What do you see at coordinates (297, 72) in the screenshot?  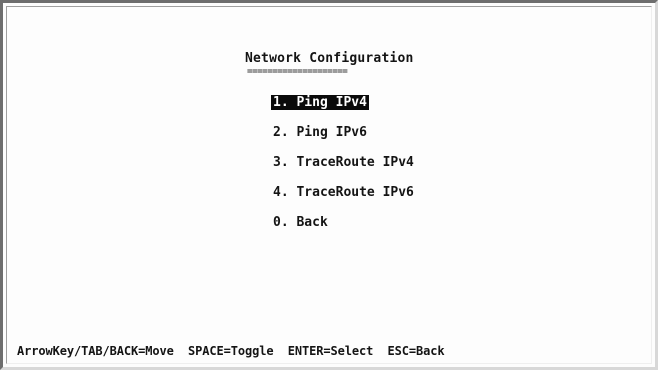 I see `title-underline: ====================` at bounding box center [297, 72].